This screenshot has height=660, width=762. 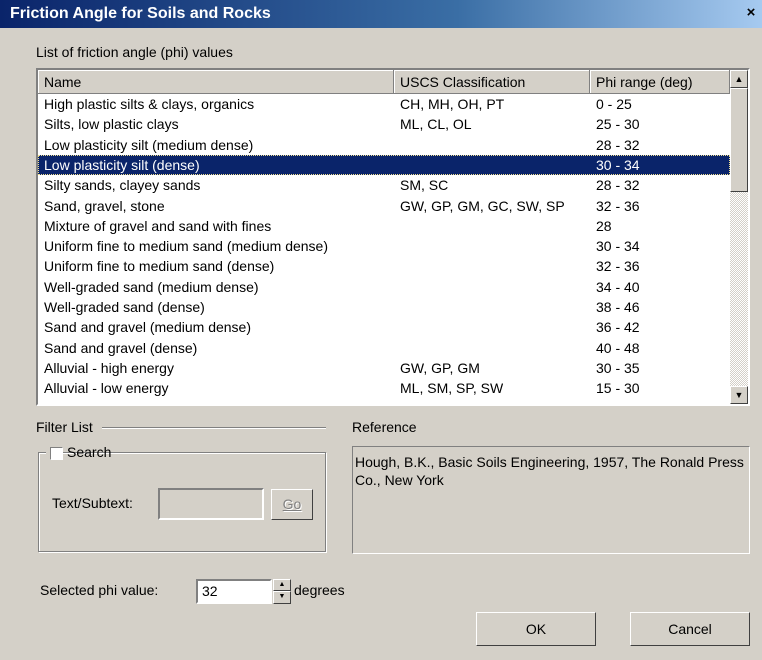 I want to click on row-name: Alluvial - low energy, so click(x=106, y=388).